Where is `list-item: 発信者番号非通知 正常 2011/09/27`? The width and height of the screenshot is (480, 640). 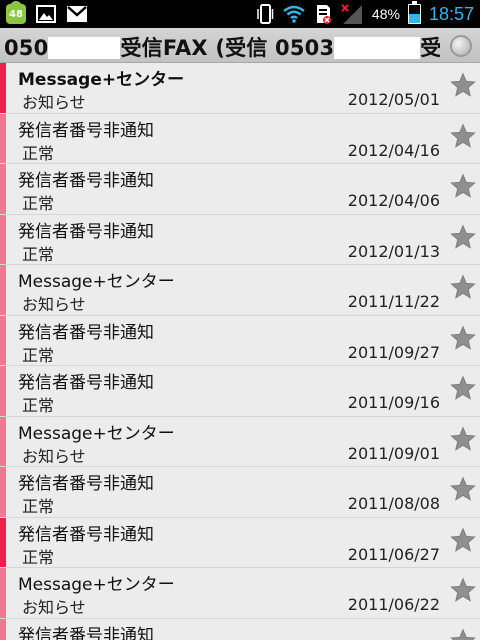
list-item: 発信者番号非通知 正常 2011/09/27 is located at coordinates (240, 340).